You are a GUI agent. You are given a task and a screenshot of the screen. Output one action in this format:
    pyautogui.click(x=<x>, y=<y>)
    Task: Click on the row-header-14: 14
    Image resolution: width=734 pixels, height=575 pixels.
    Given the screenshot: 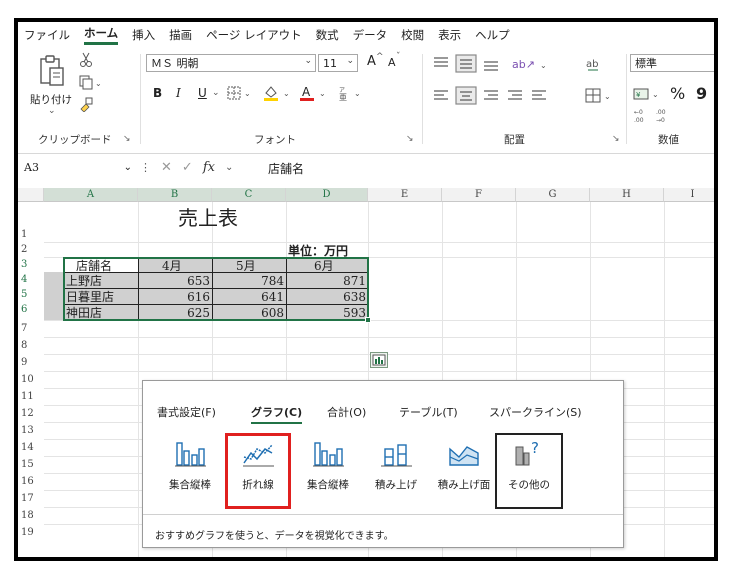 What is the action you would take?
    pyautogui.click(x=31, y=447)
    